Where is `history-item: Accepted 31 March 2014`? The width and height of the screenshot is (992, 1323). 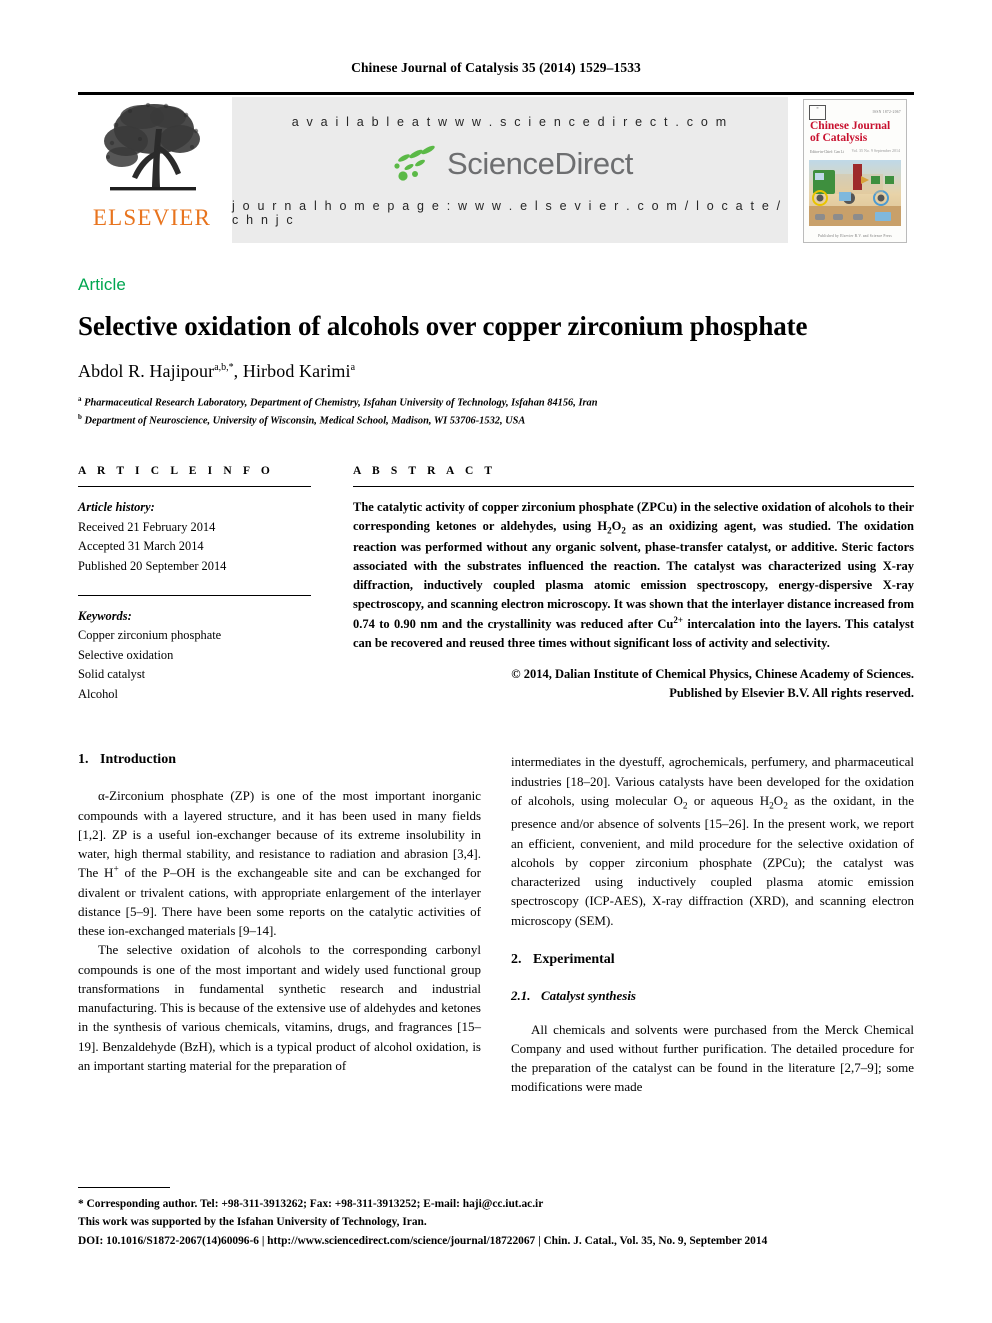
history-item: Accepted 31 March 2014 is located at coordinates (141, 546).